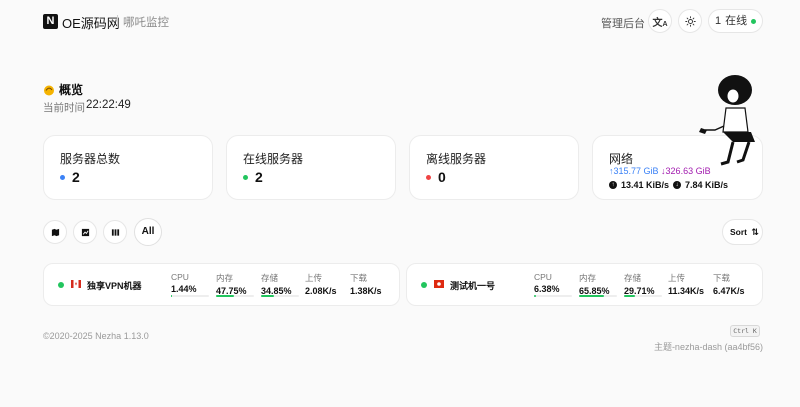  What do you see at coordinates (128, 167) in the screenshot?
I see `total-servers-card: 服务器总数 2` at bounding box center [128, 167].